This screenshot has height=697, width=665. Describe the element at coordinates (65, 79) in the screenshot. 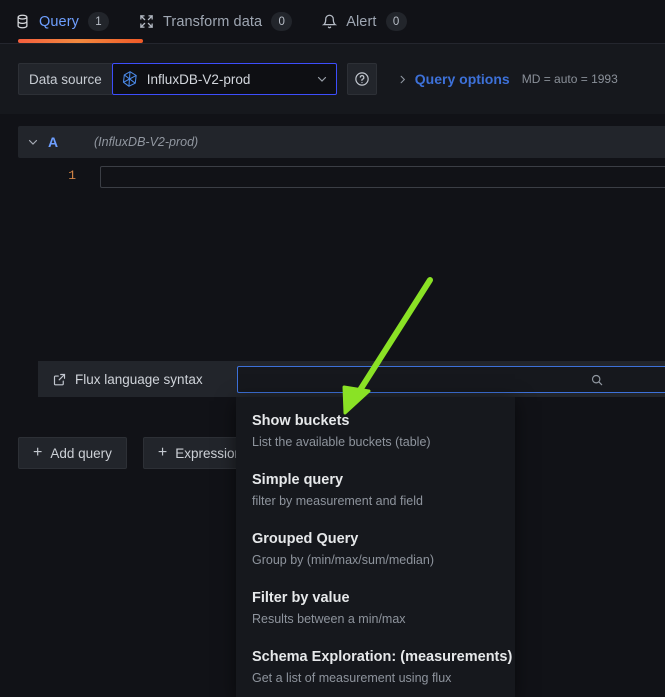

I see `datasource-label: Data source` at that location.